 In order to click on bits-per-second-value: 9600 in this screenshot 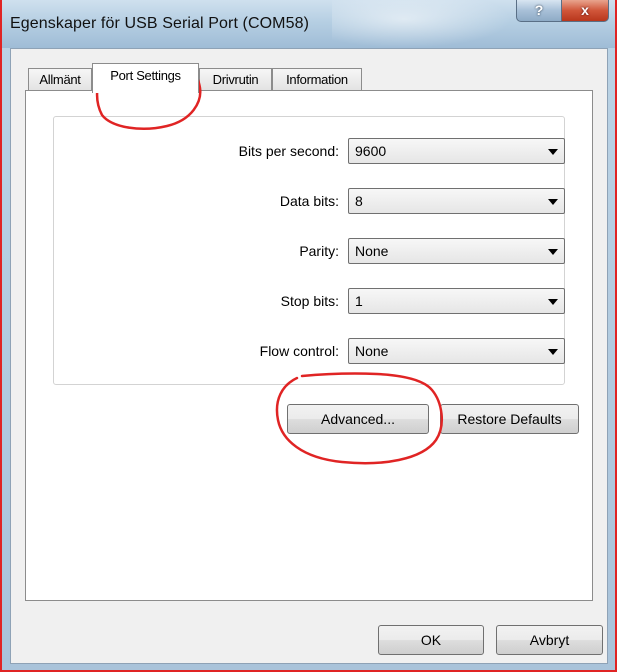, I will do `click(371, 151)`.